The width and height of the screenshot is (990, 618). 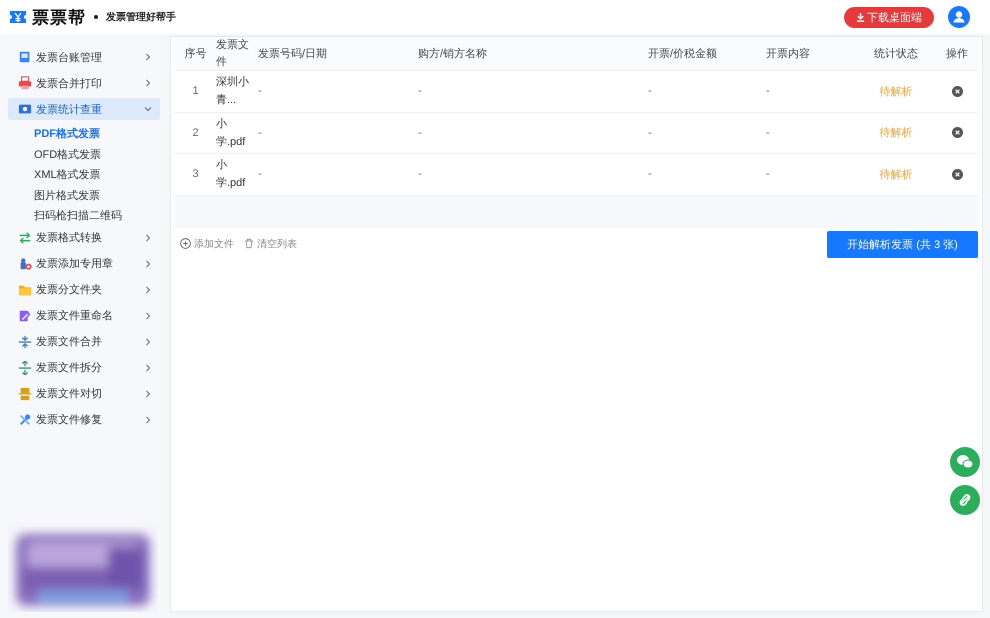 What do you see at coordinates (25, 263) in the screenshot?
I see `stamp-icon` at bounding box center [25, 263].